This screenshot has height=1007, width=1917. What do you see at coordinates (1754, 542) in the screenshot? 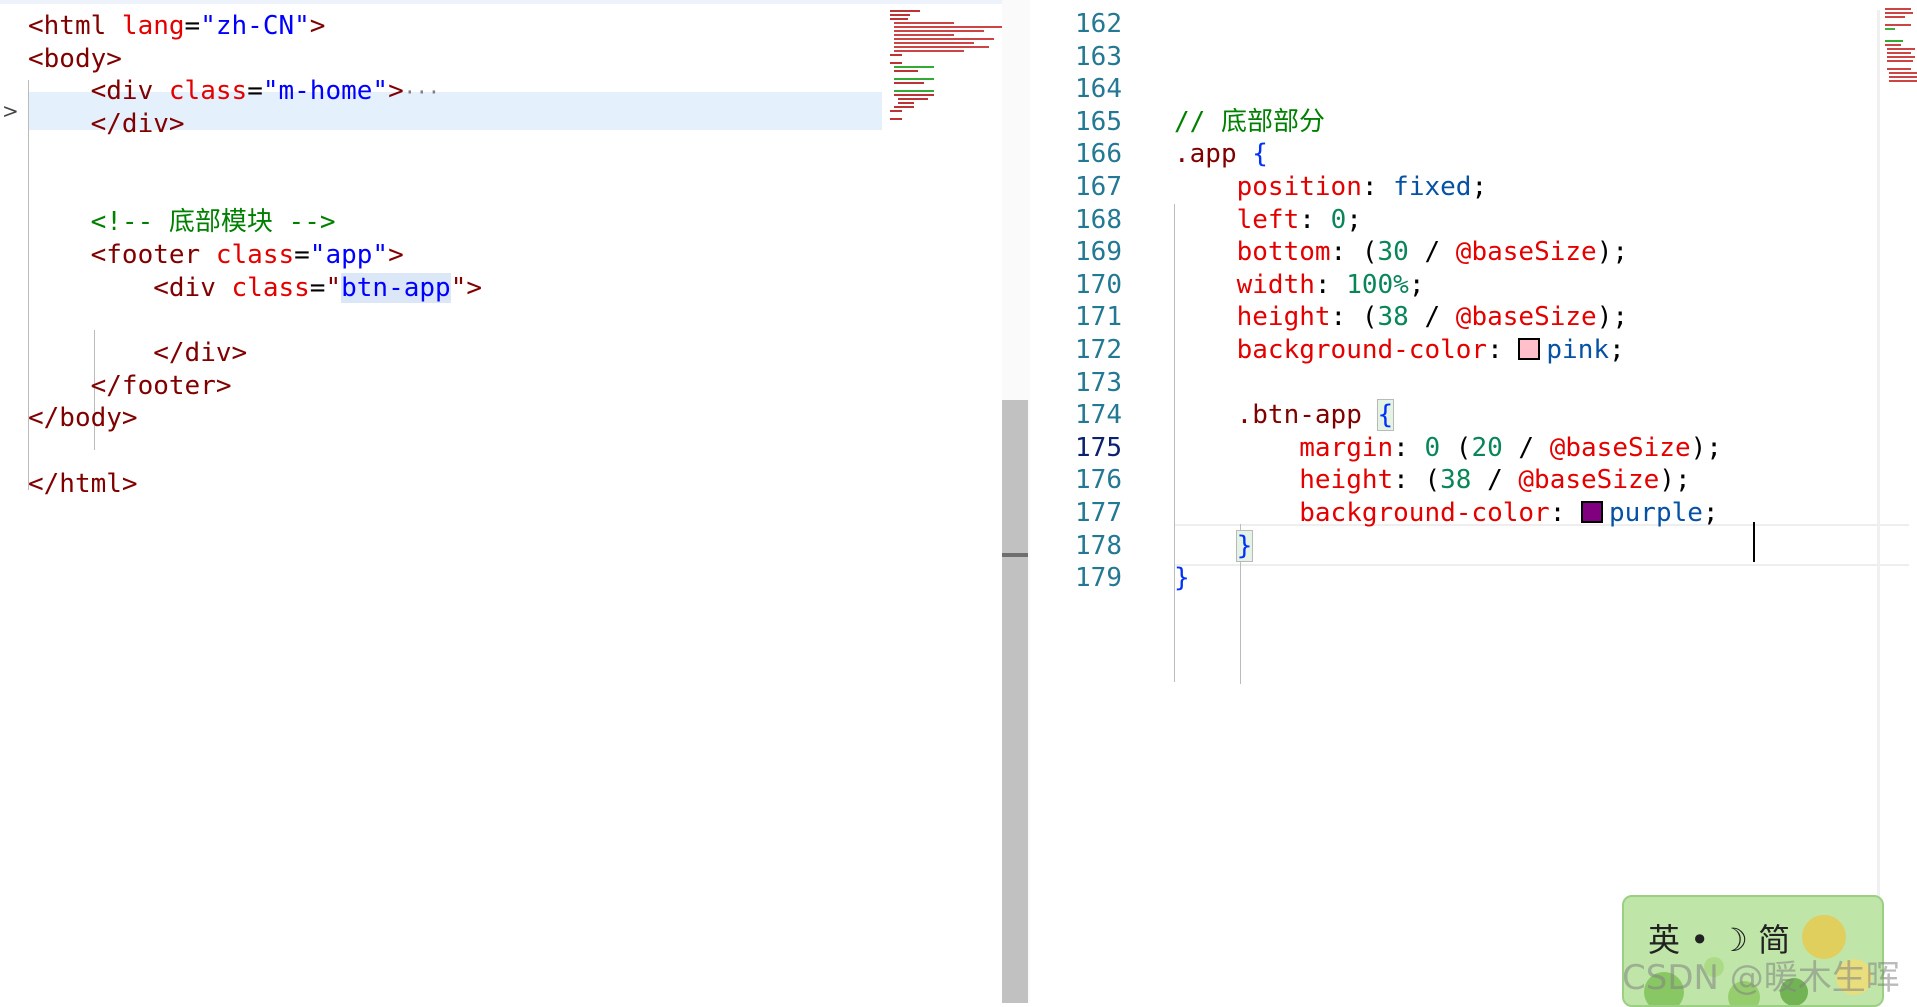
I see `text-caret` at bounding box center [1754, 542].